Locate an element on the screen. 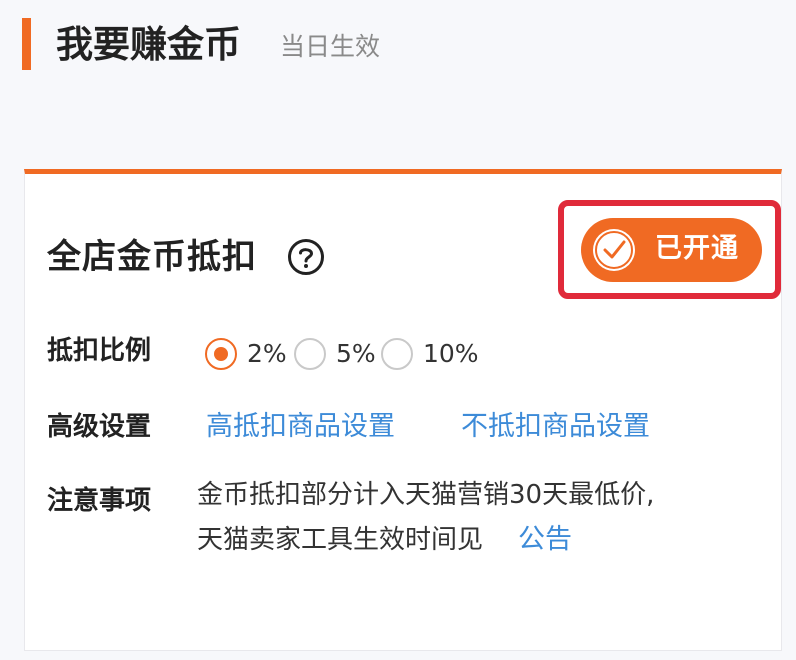 The height and width of the screenshot is (660, 796). header-accent-bar is located at coordinates (26, 44).